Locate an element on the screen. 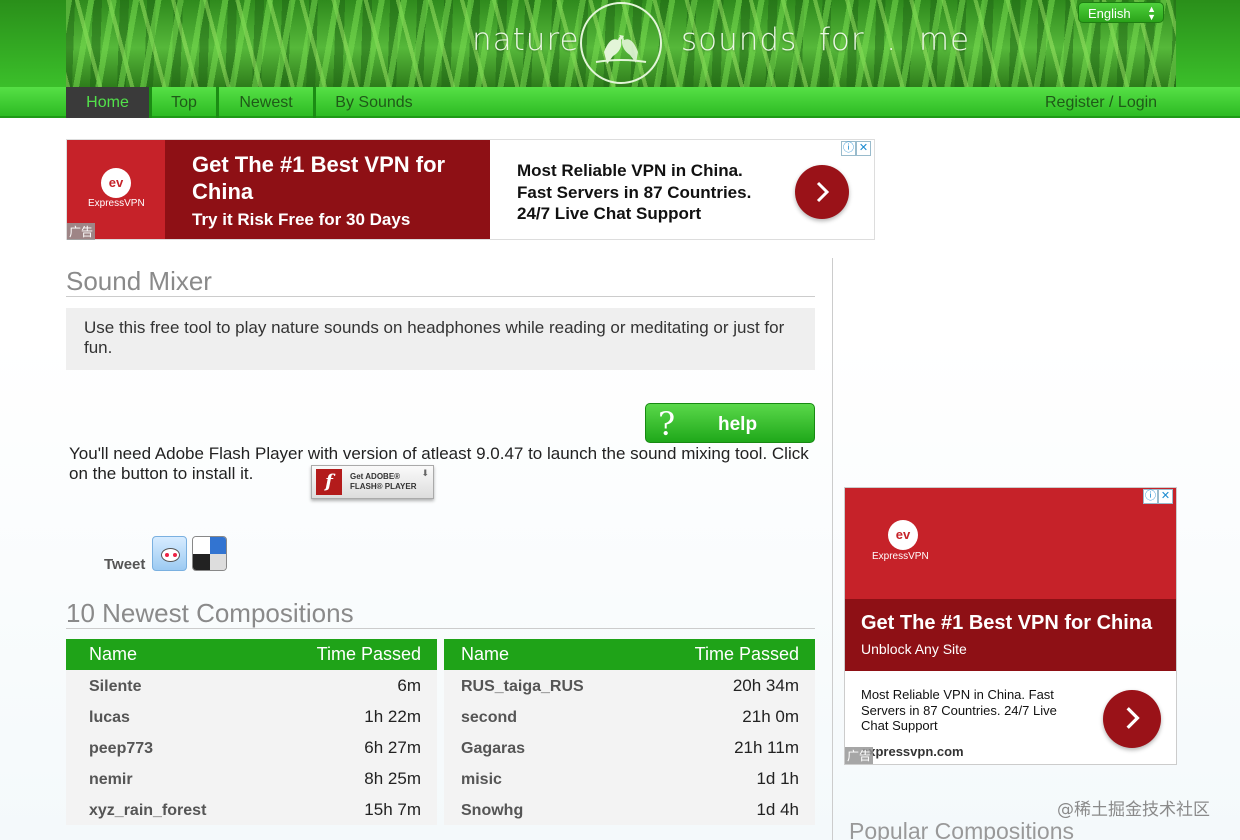 This screenshot has height=840, width=1240. flash-logo-icon: f is located at coordinates (329, 482).